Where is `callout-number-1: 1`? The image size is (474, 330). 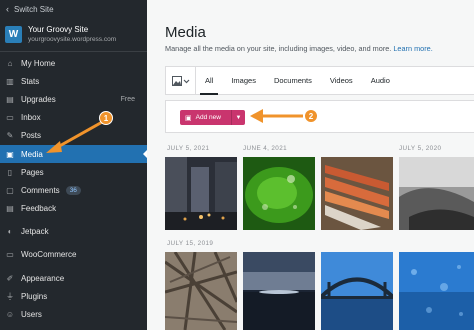
callout-number-1: 1 is located at coordinates (106, 118).